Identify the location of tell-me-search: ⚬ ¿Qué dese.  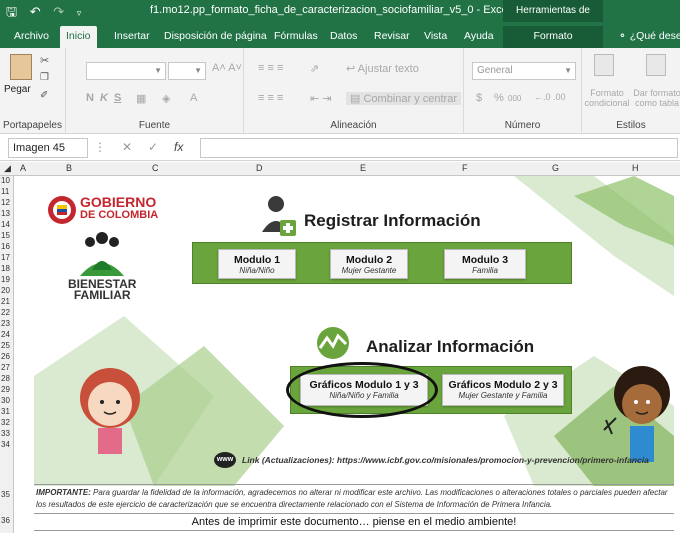
(646, 37).